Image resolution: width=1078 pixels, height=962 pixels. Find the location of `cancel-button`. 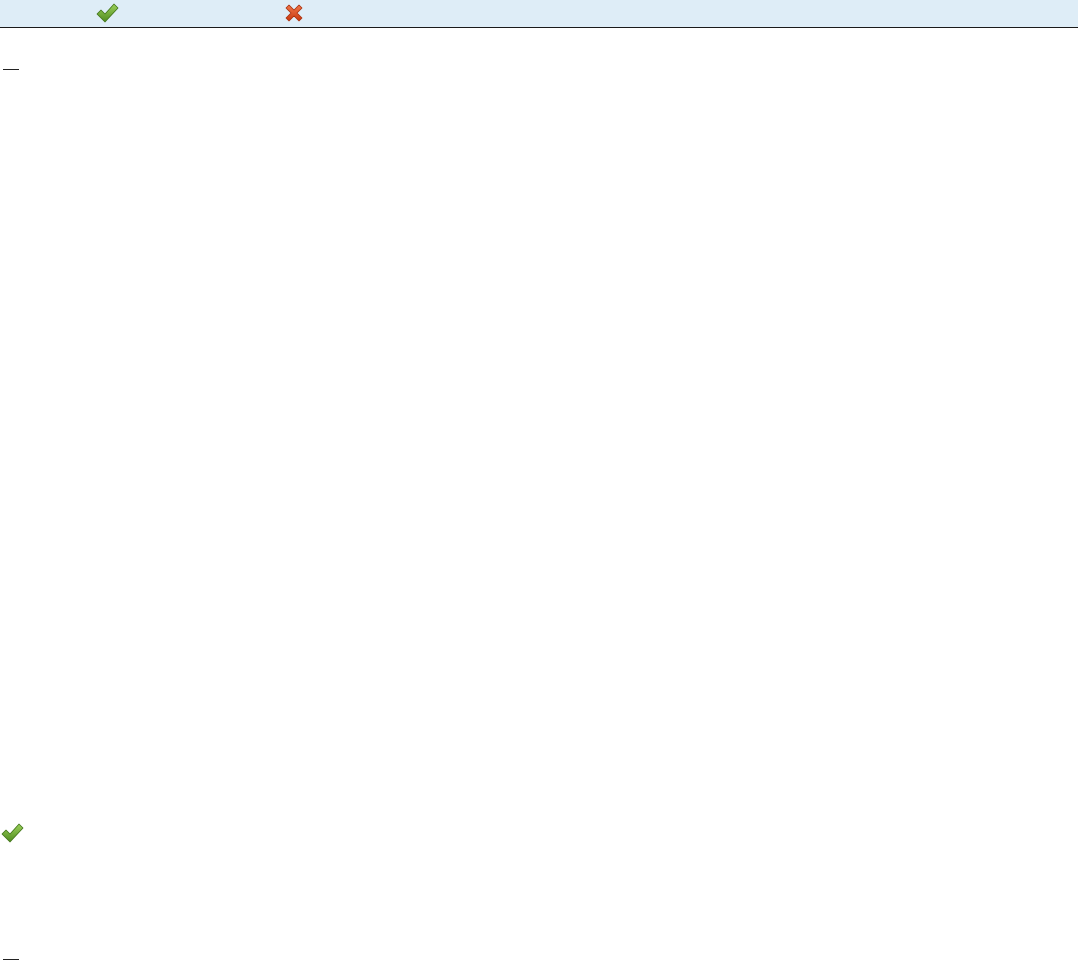

cancel-button is located at coordinates (294, 13).